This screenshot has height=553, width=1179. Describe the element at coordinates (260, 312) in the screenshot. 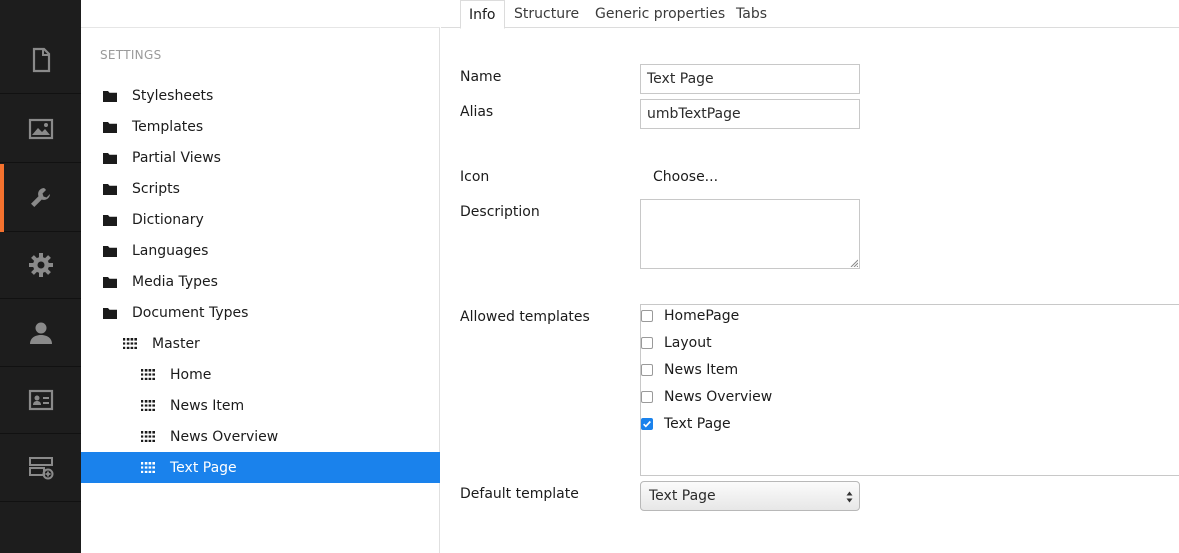

I see `tree-item-document-types: Document Types` at that location.